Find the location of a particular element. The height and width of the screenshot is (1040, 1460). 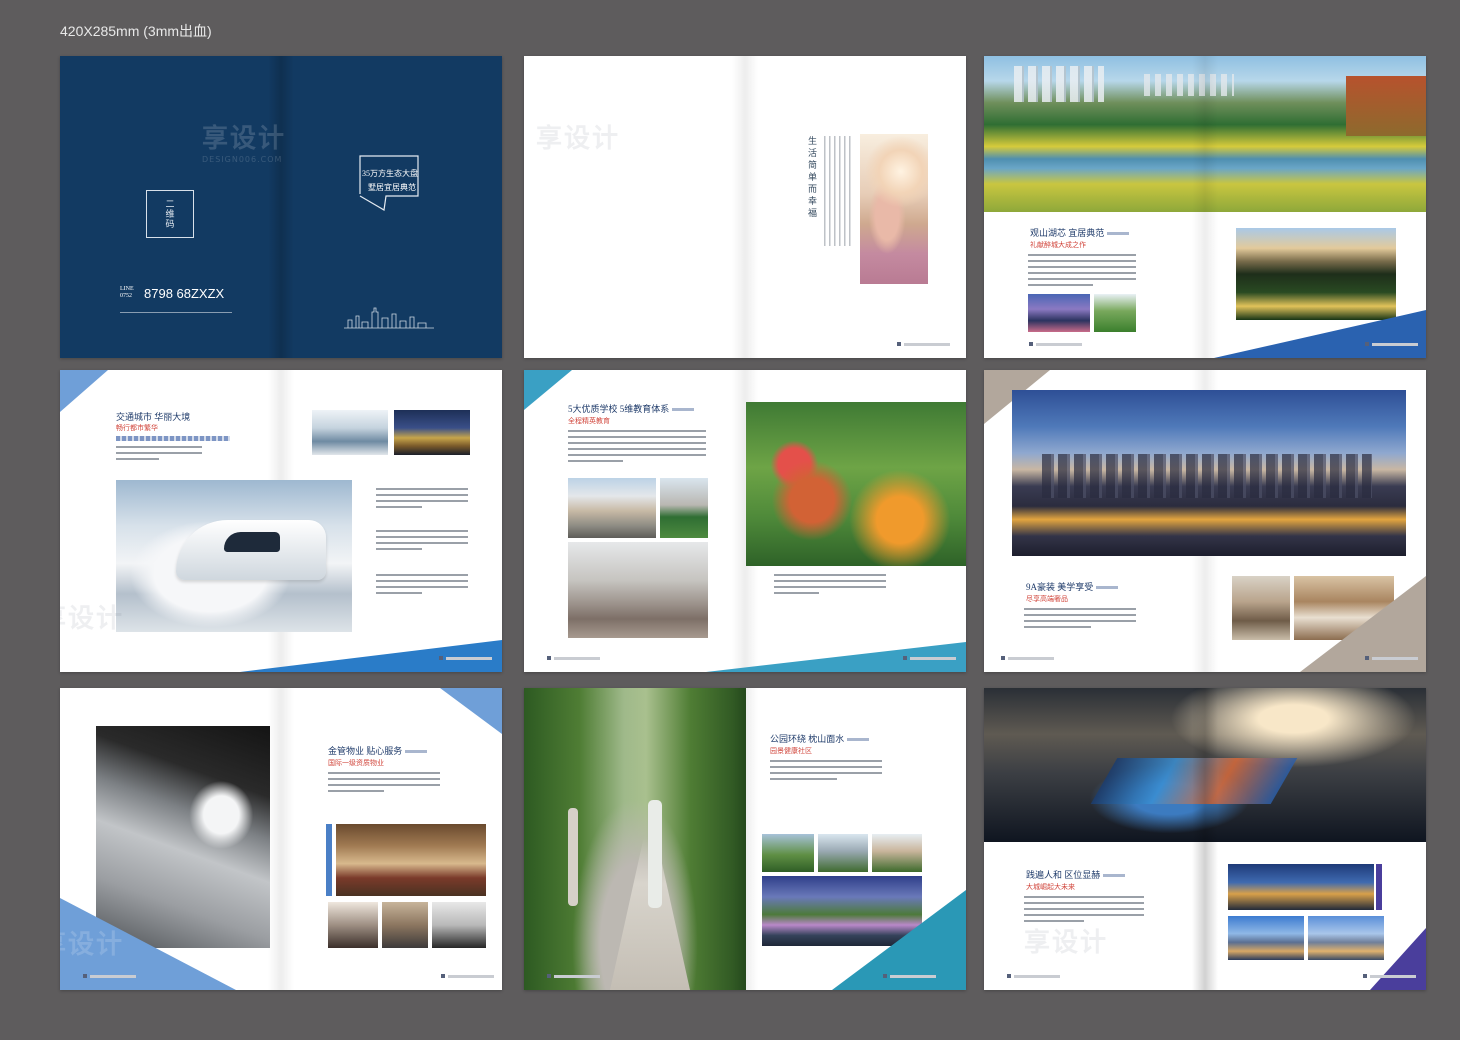

scenery-body-text is located at coordinates (1082, 272).